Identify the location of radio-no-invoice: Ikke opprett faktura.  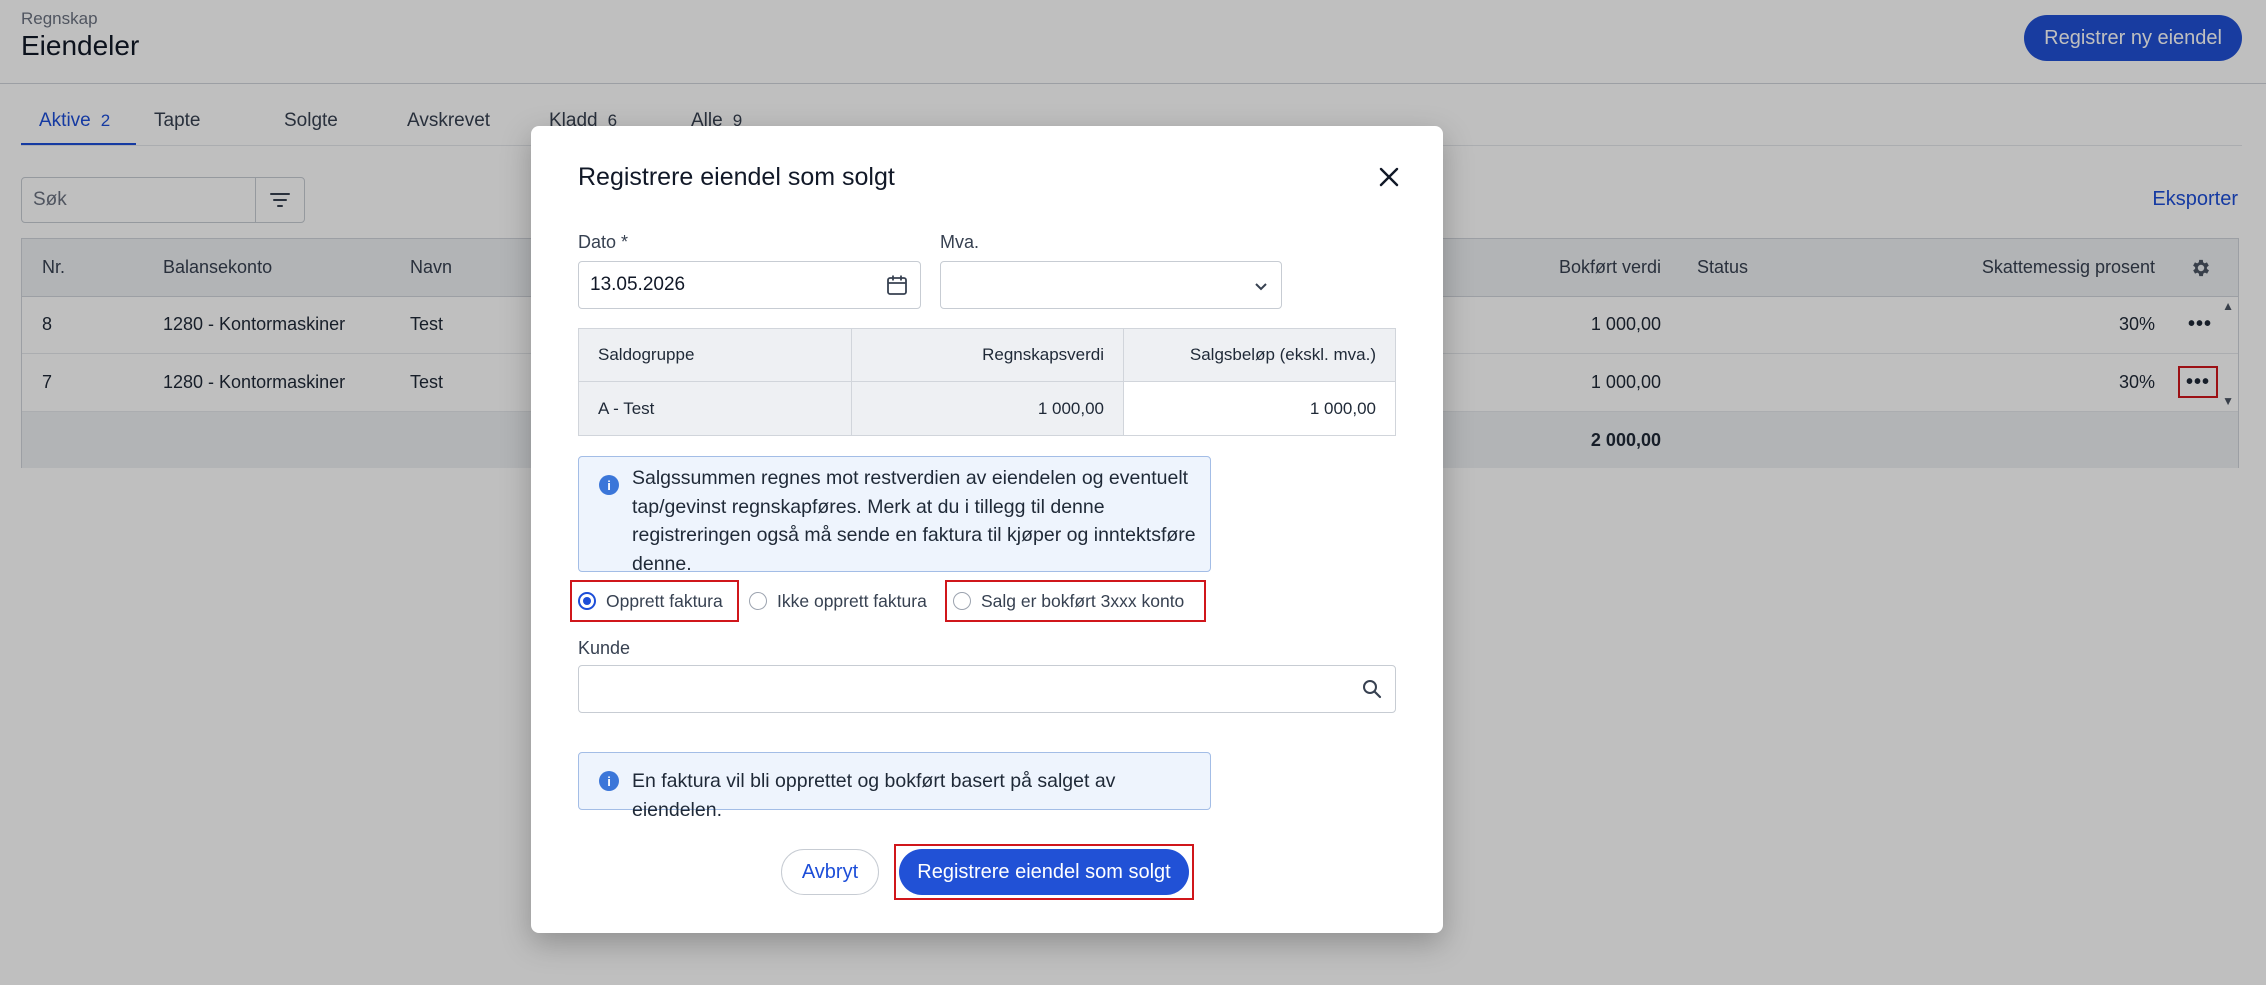
(844, 601).